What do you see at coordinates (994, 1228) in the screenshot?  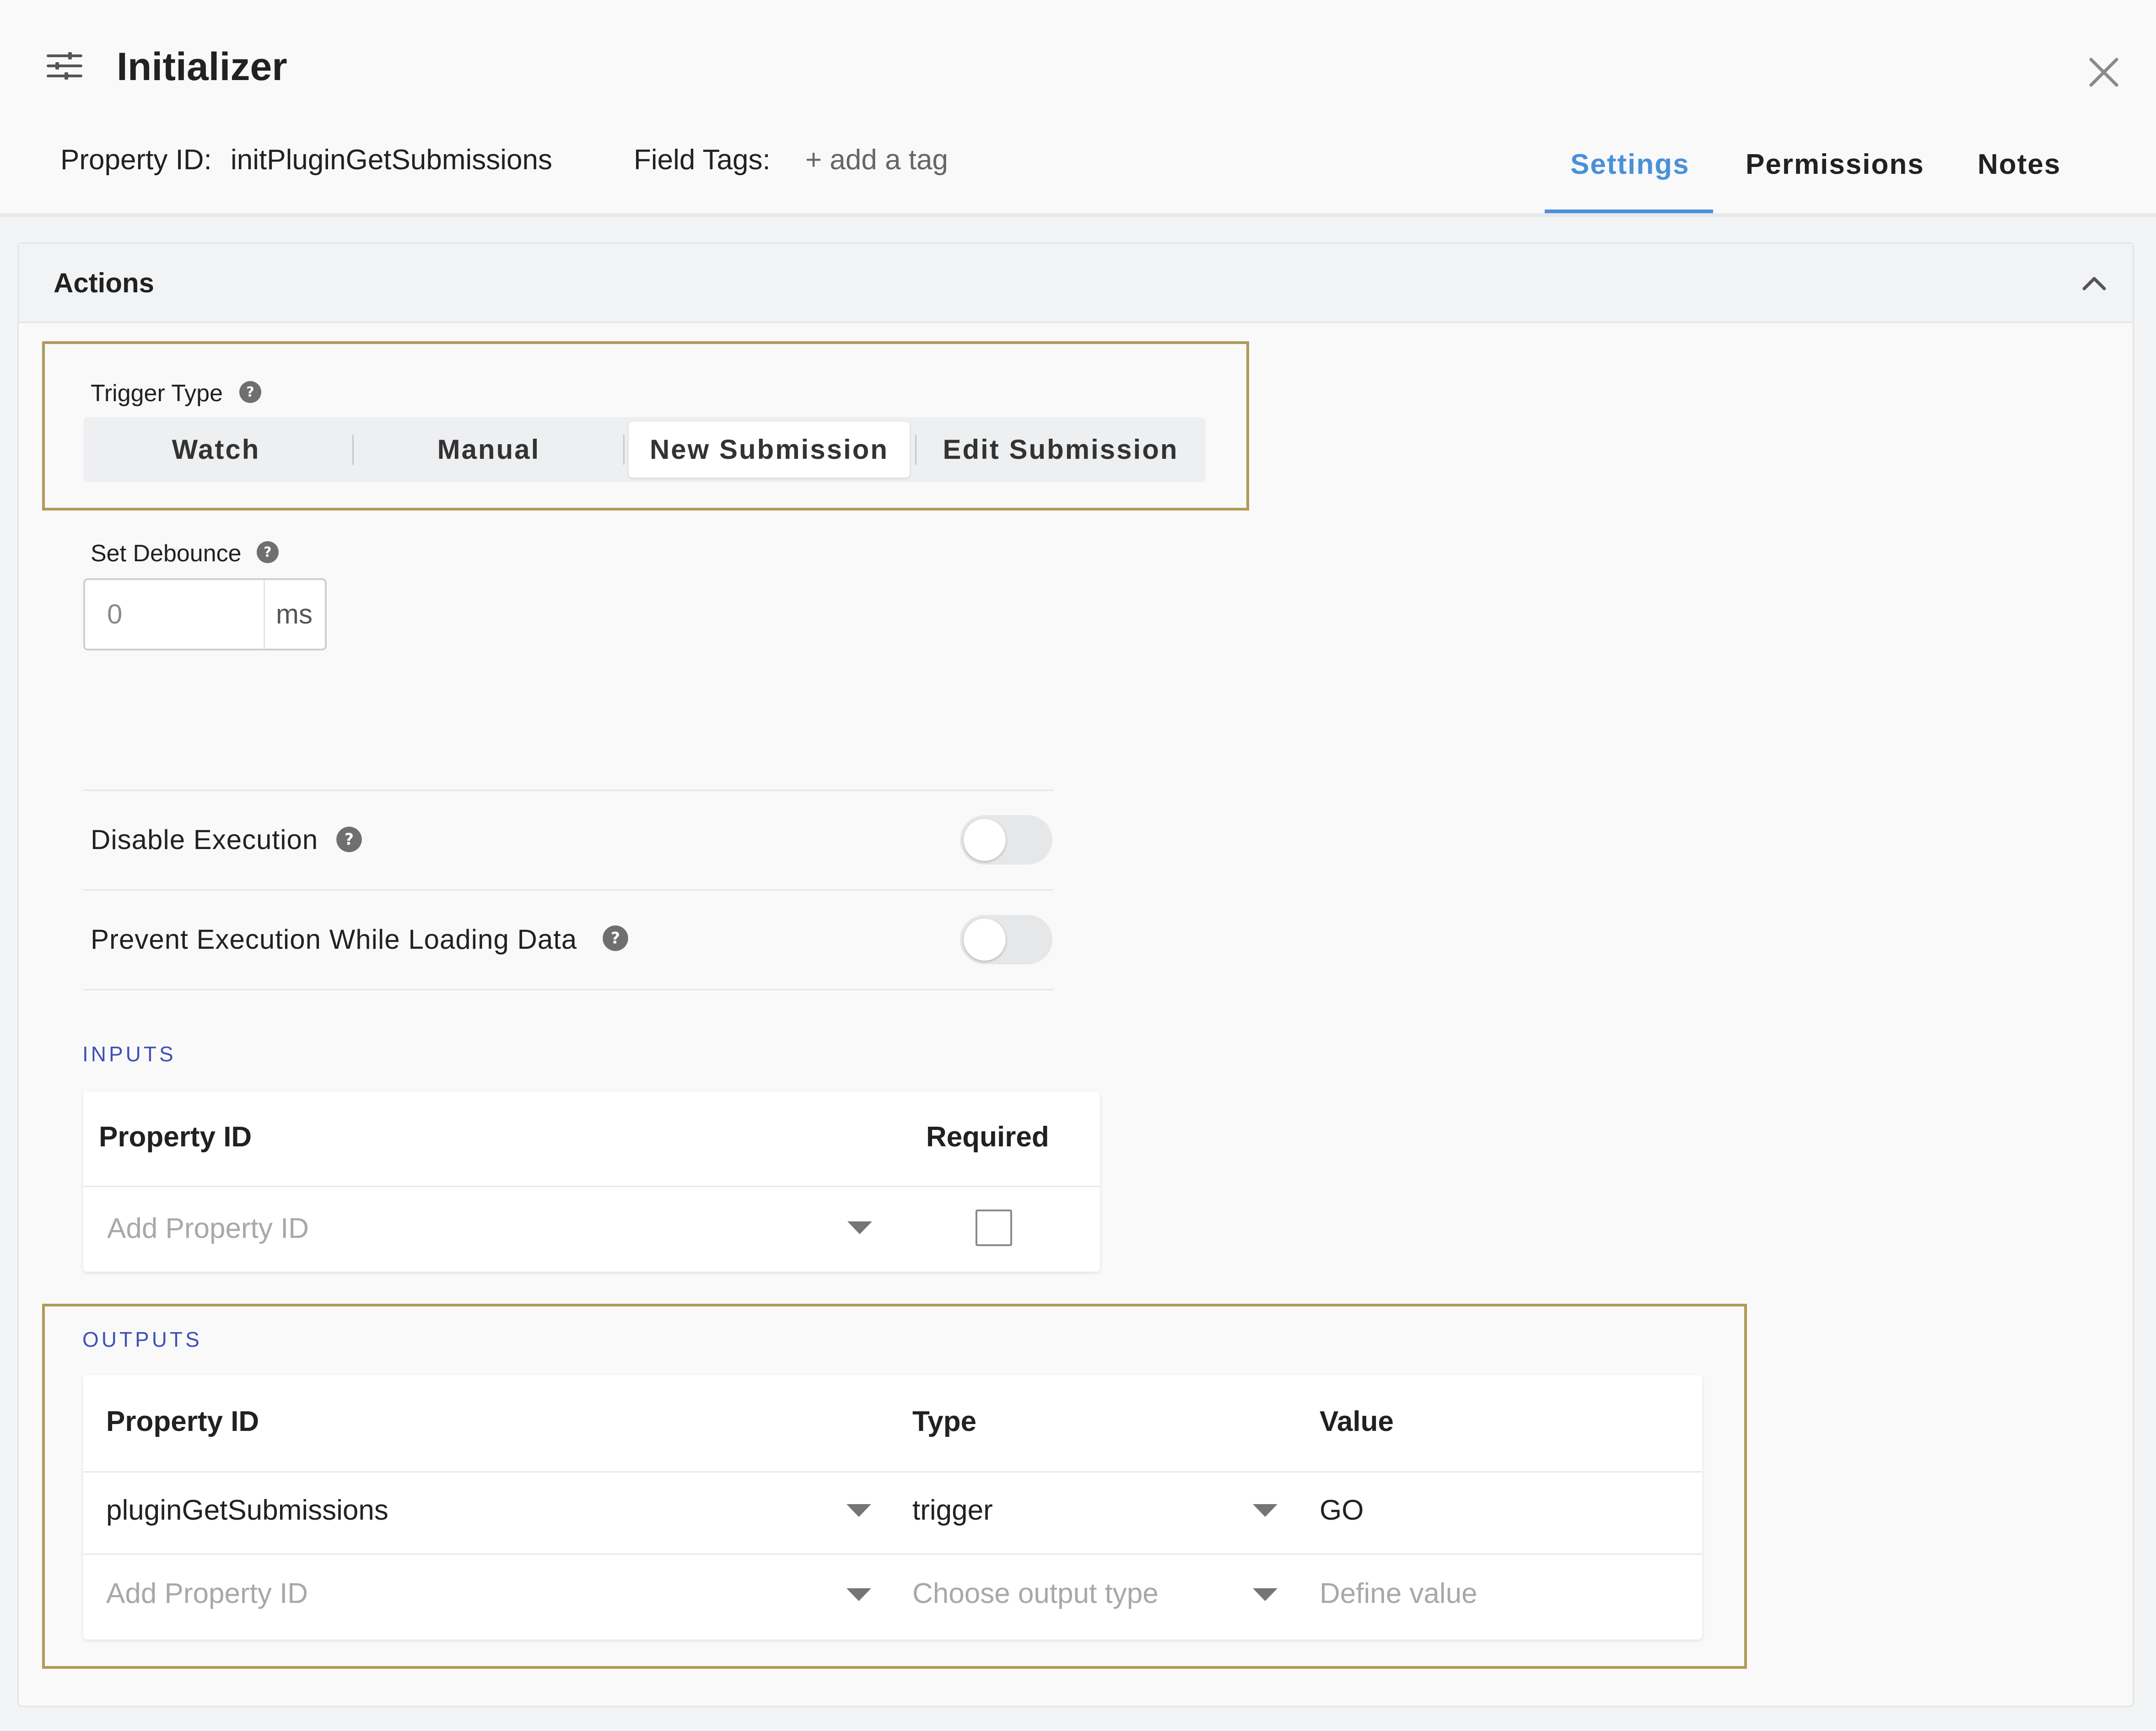 I see `required-checkbox` at bounding box center [994, 1228].